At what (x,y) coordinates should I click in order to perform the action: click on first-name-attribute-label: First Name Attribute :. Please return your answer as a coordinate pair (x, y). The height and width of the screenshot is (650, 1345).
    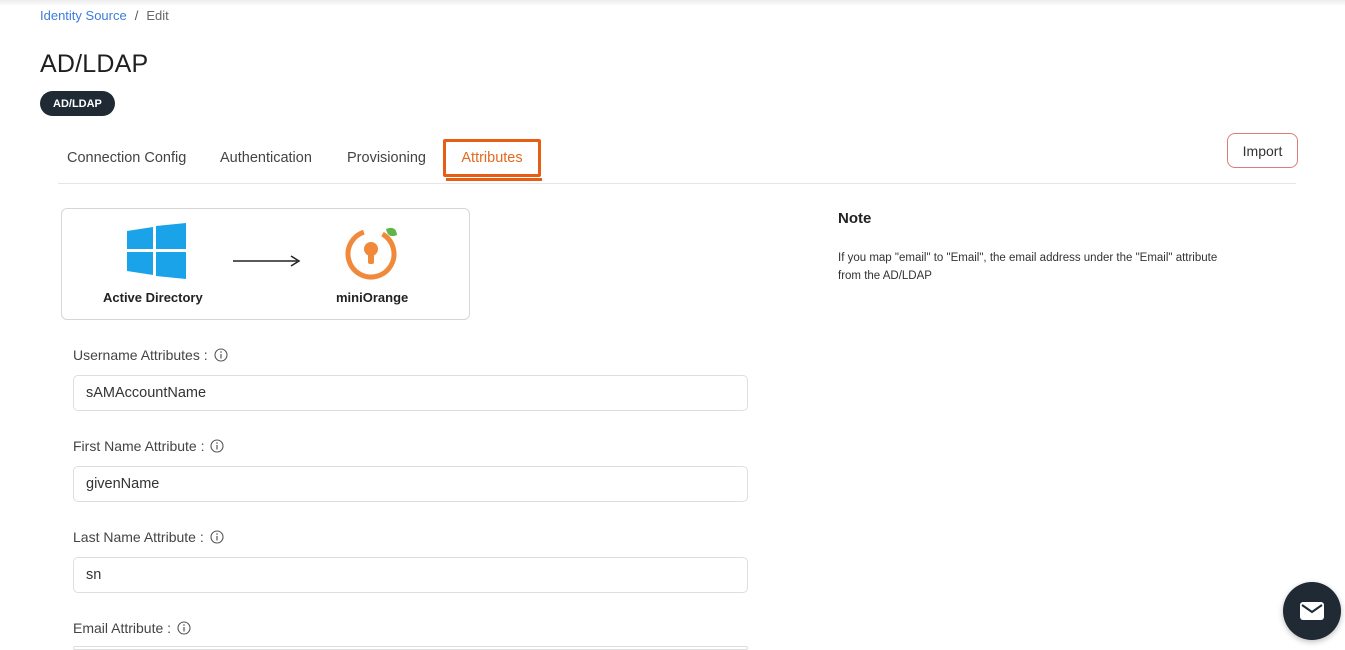
    Looking at the image, I should click on (149, 446).